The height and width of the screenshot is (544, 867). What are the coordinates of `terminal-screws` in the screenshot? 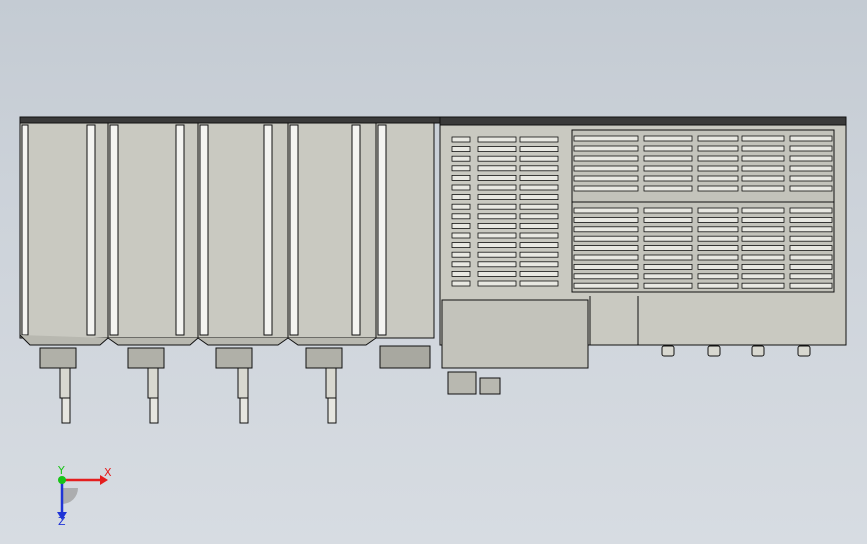 It's located at (736, 351).